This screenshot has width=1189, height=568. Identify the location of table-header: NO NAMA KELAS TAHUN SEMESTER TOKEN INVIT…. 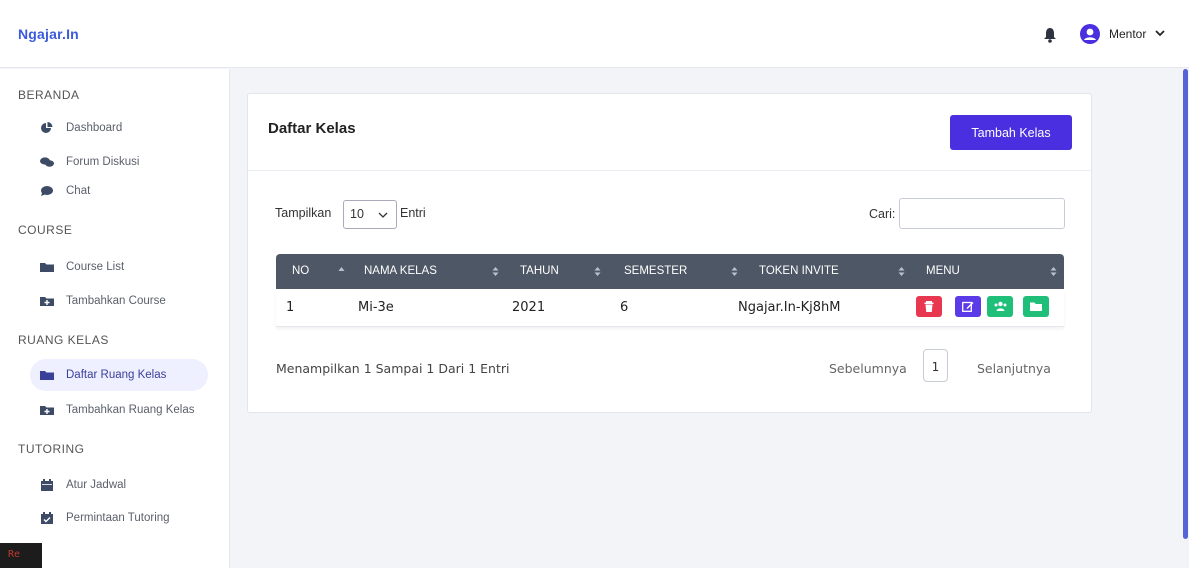
(670, 271).